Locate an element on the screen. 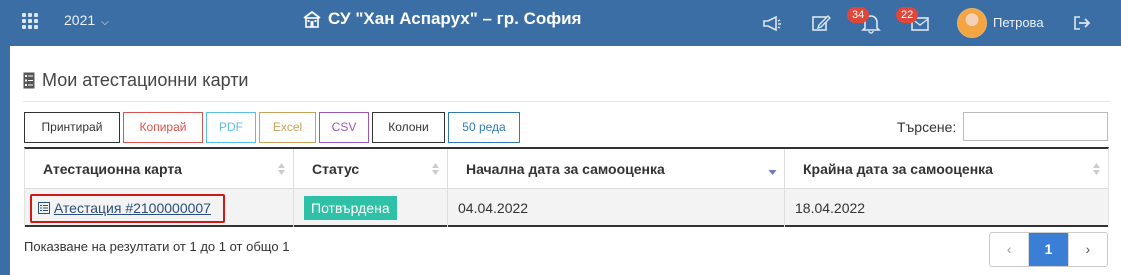 The height and width of the screenshot is (275, 1121). checklist-icon is located at coordinates (29, 80).